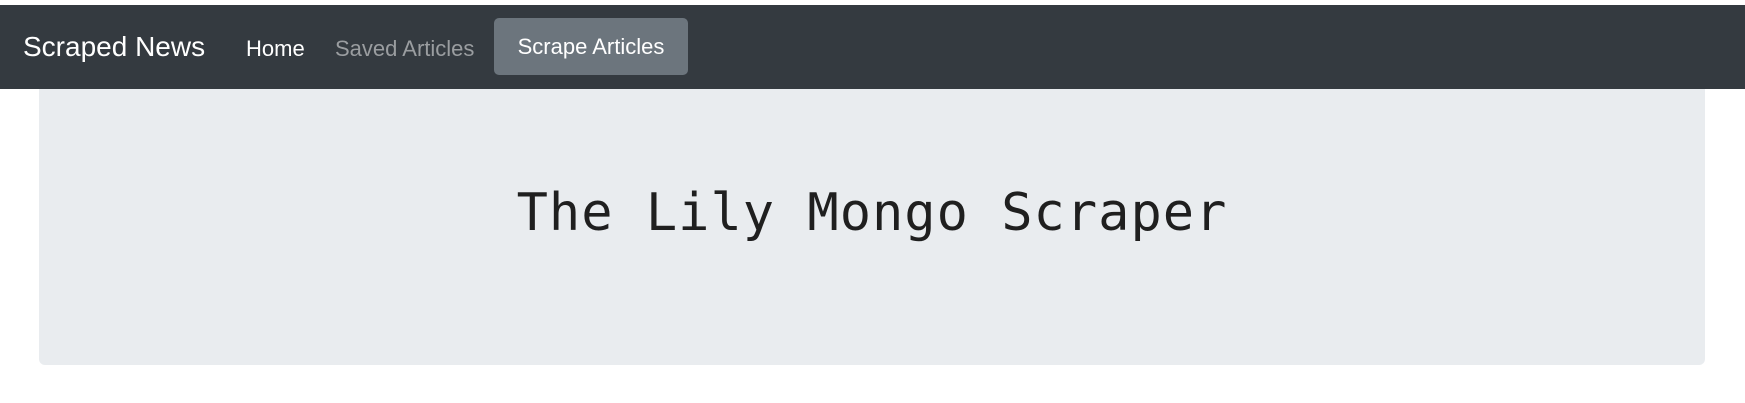  I want to click on brand-link: Scraped News, so click(114, 47).